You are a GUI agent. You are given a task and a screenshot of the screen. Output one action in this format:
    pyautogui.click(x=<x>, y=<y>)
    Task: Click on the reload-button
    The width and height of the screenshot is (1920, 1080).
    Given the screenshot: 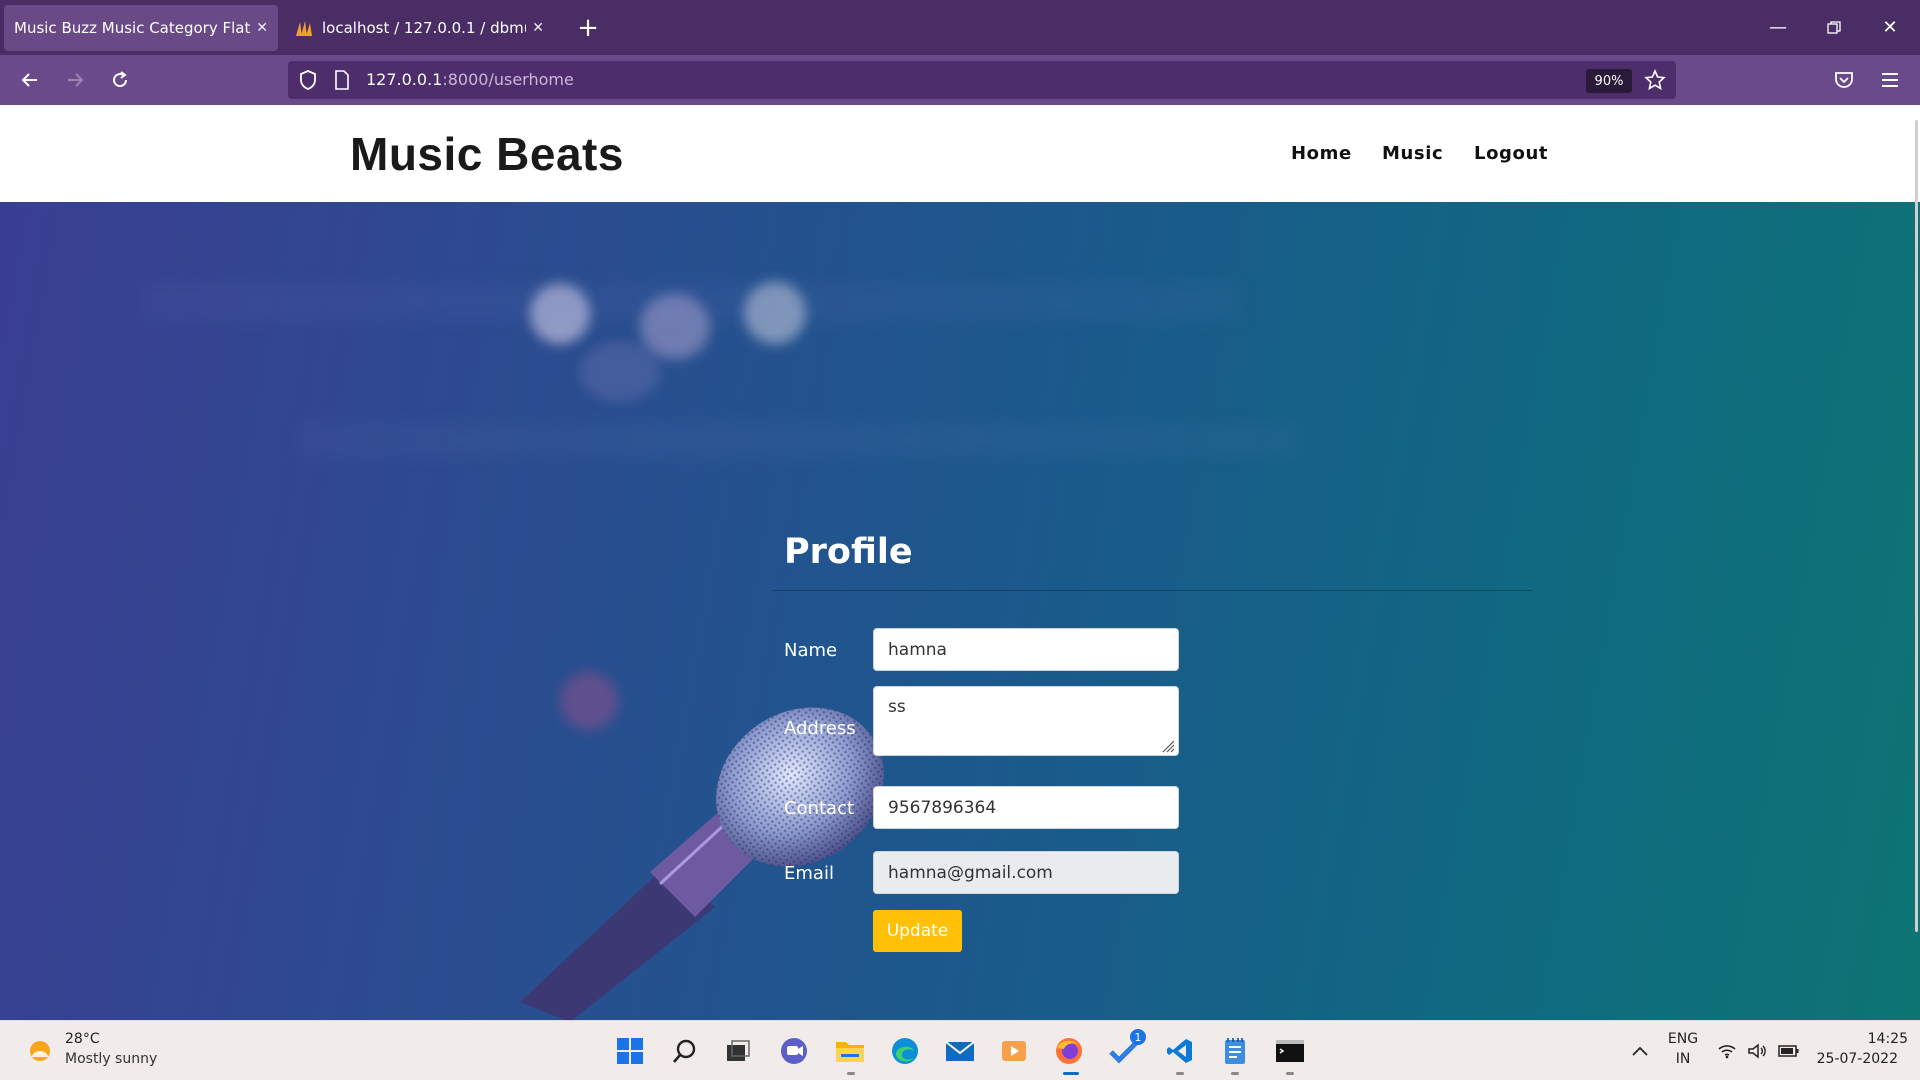 What is the action you would take?
    pyautogui.click(x=120, y=80)
    